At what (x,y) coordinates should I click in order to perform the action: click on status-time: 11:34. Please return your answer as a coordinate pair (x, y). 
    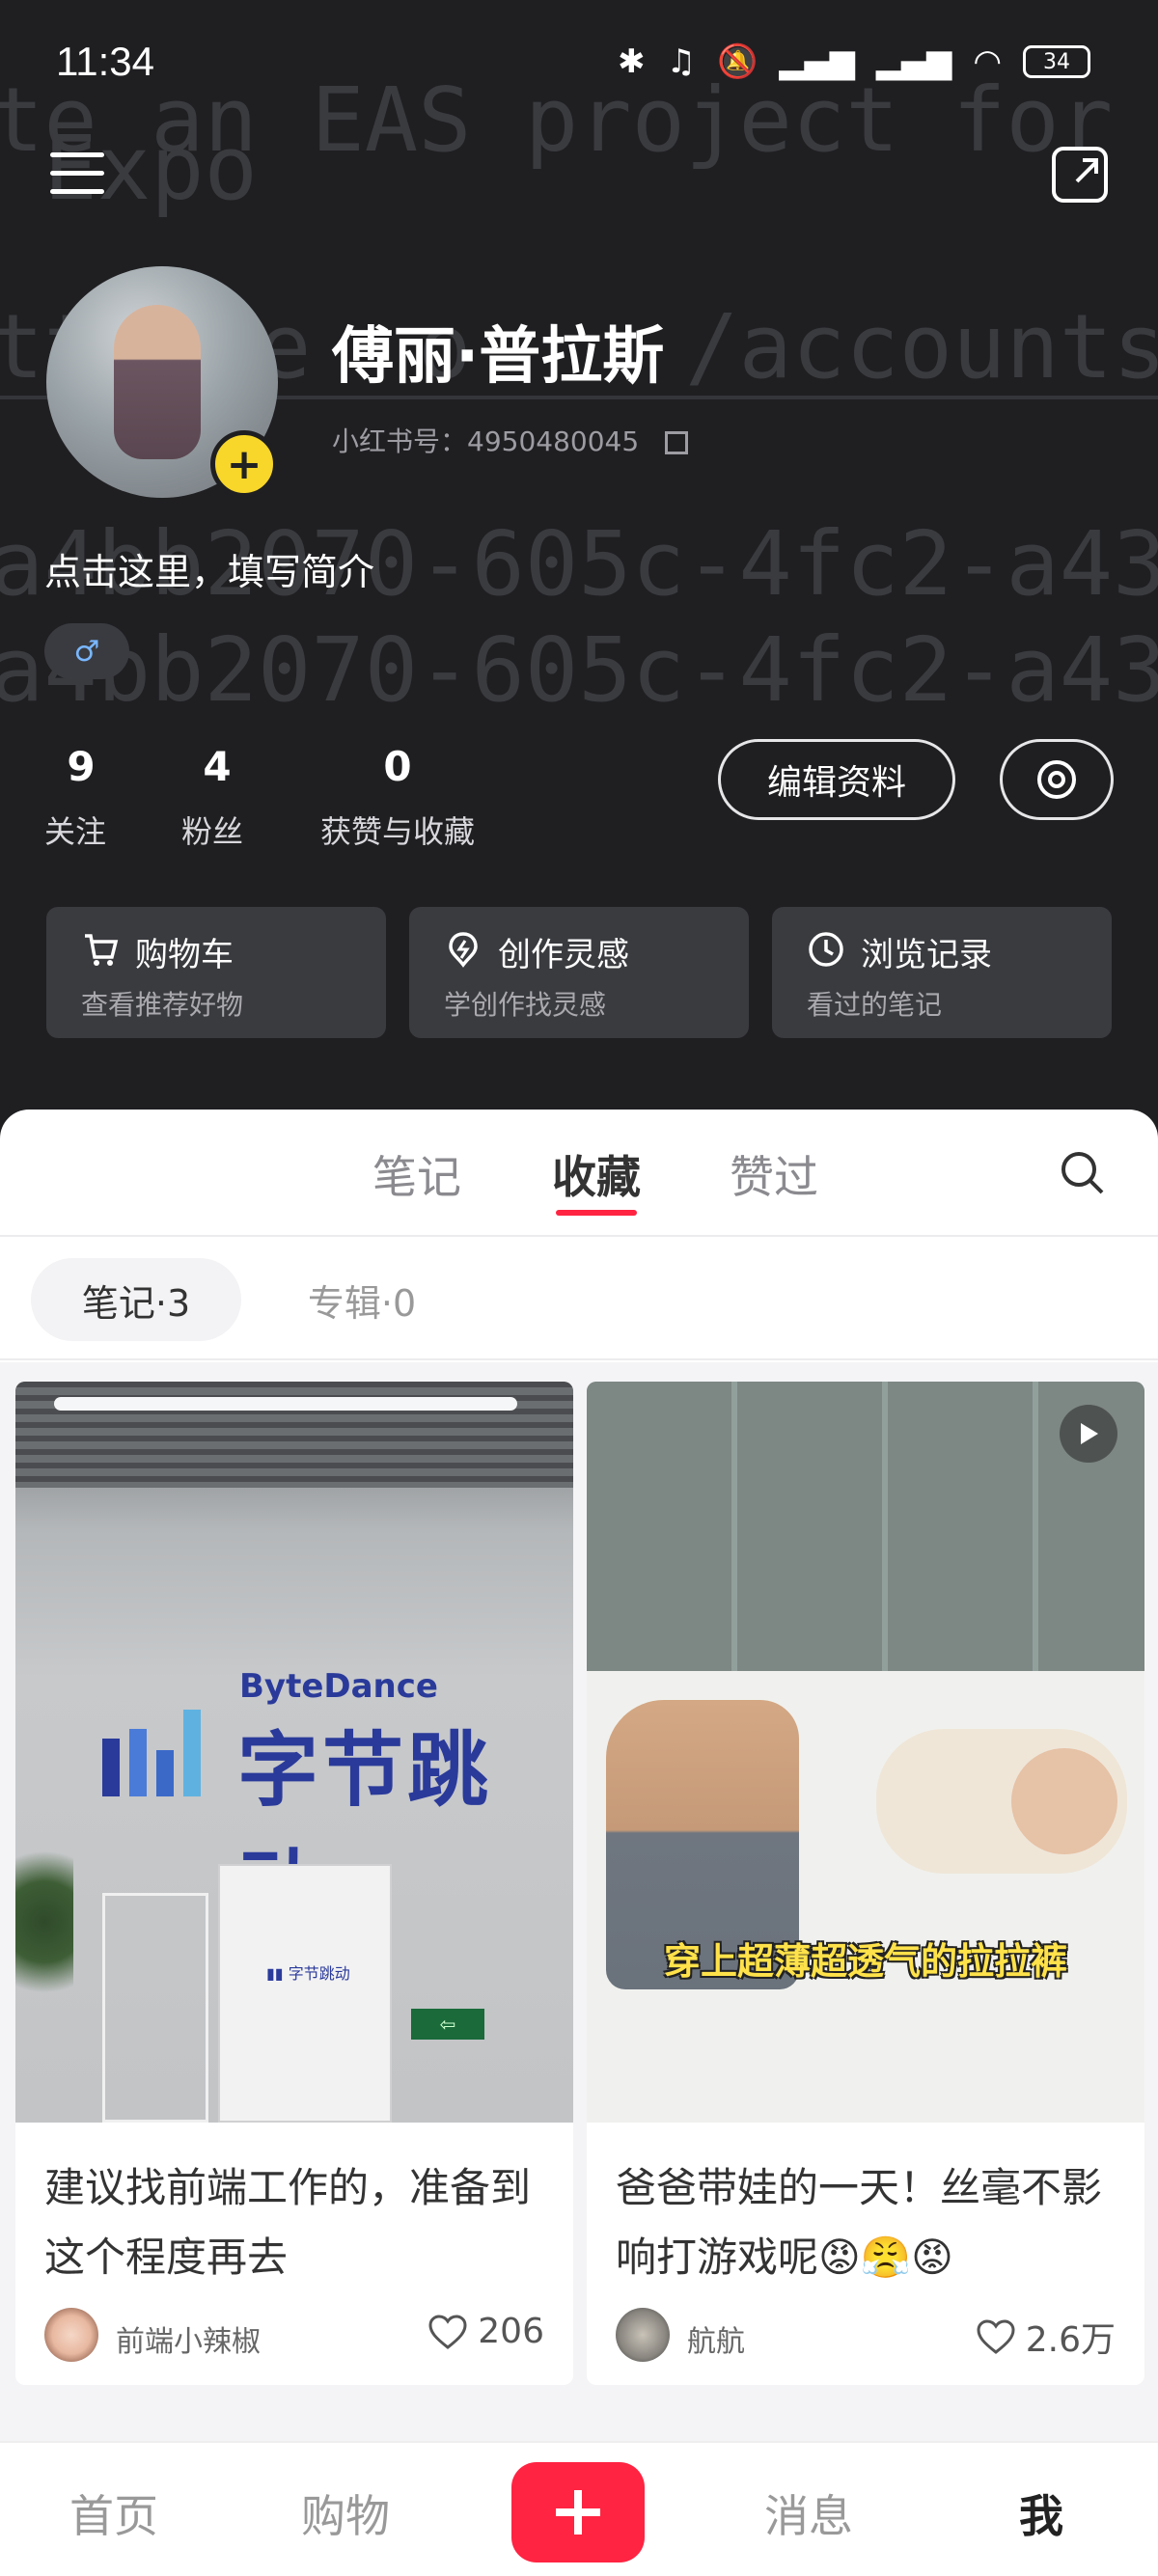
    Looking at the image, I should click on (105, 61).